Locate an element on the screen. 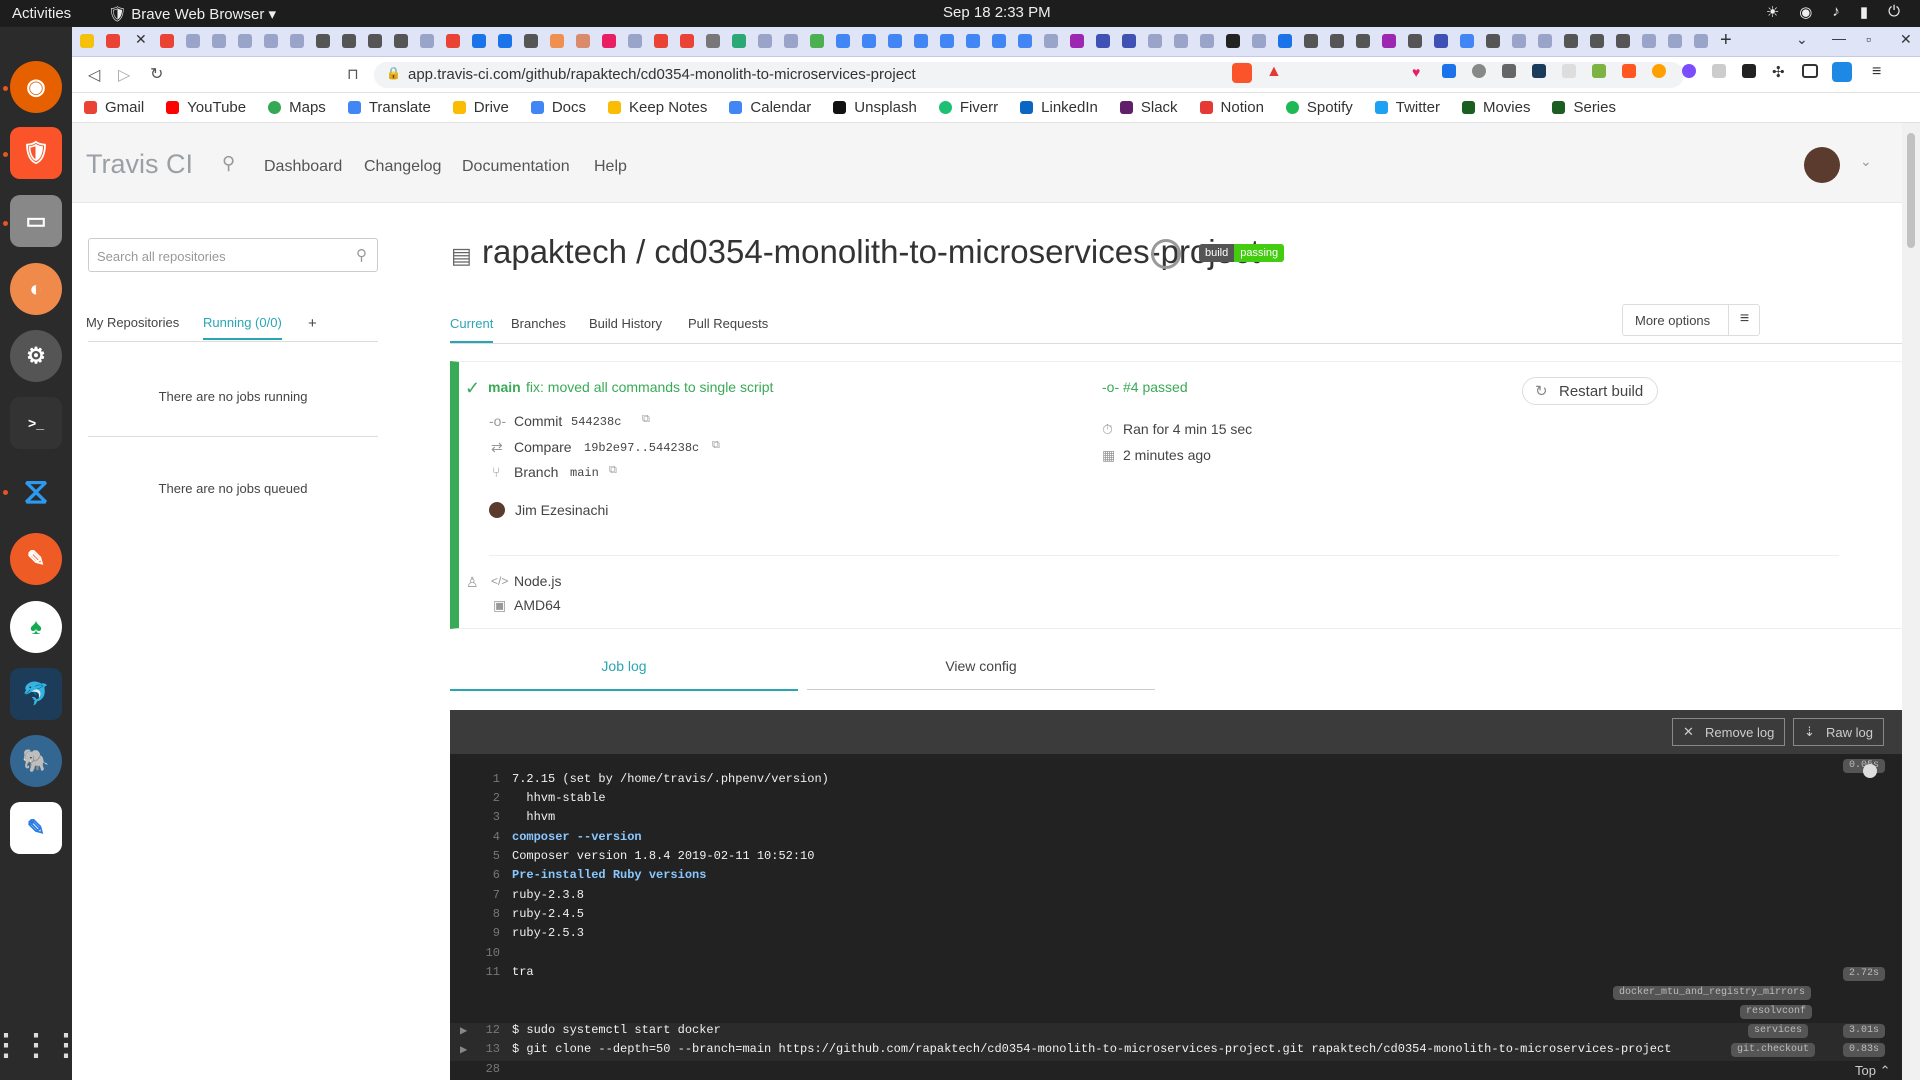 This screenshot has width=1920, height=1080. log-line: 28 is located at coordinates (1165, 1071).